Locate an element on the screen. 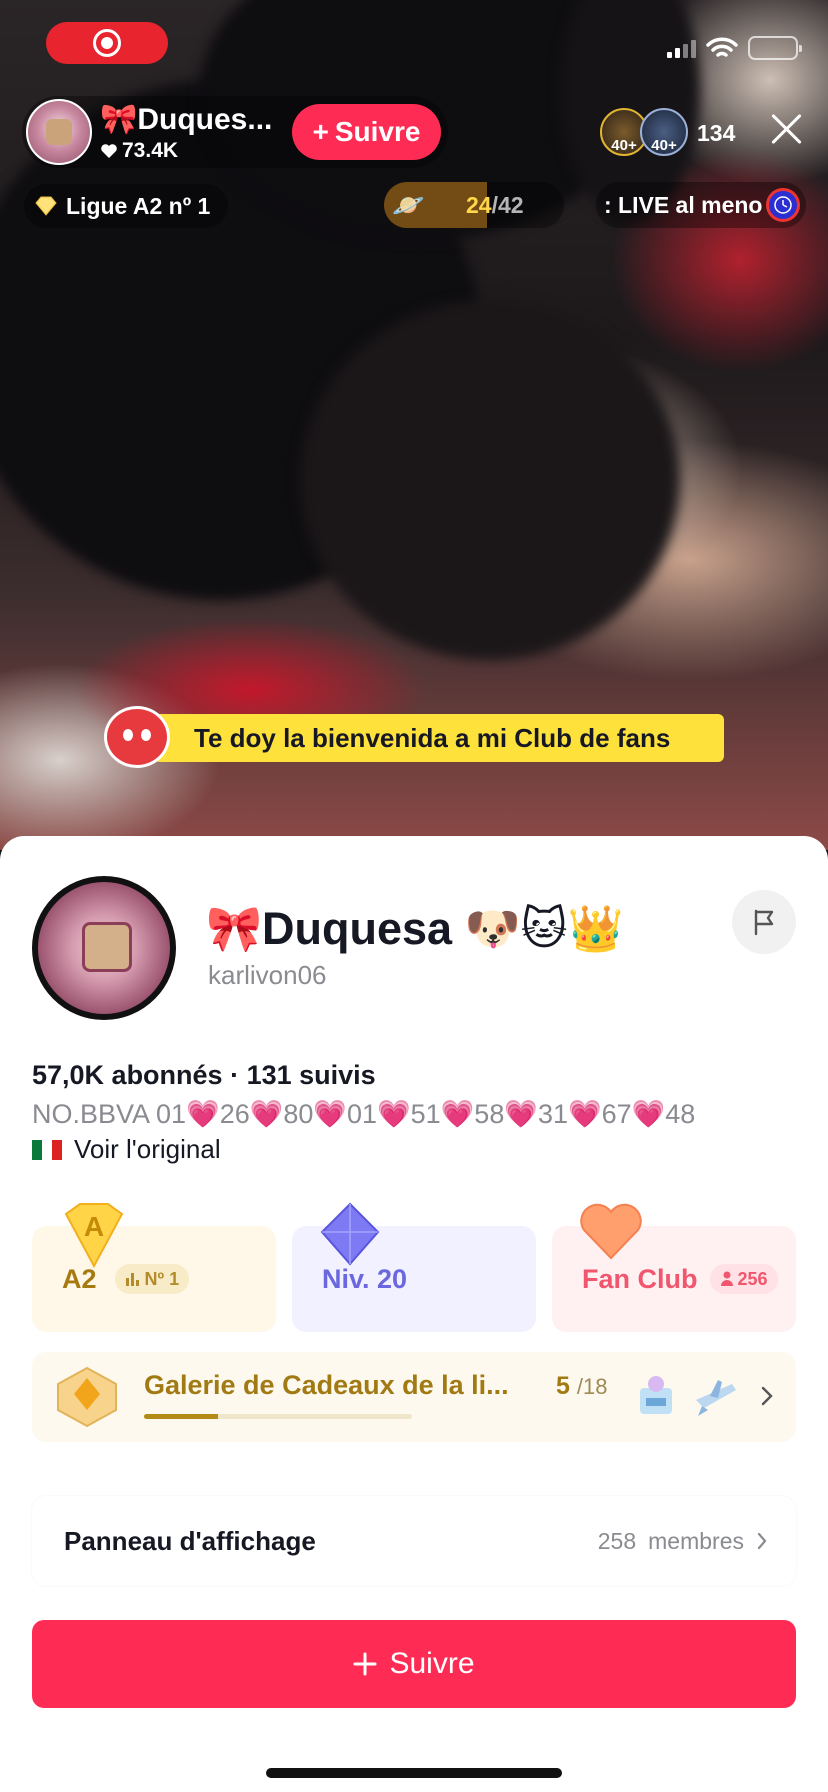 The image size is (828, 1792). bulletin-board-title: Panneau d'affichage is located at coordinates (190, 1540).